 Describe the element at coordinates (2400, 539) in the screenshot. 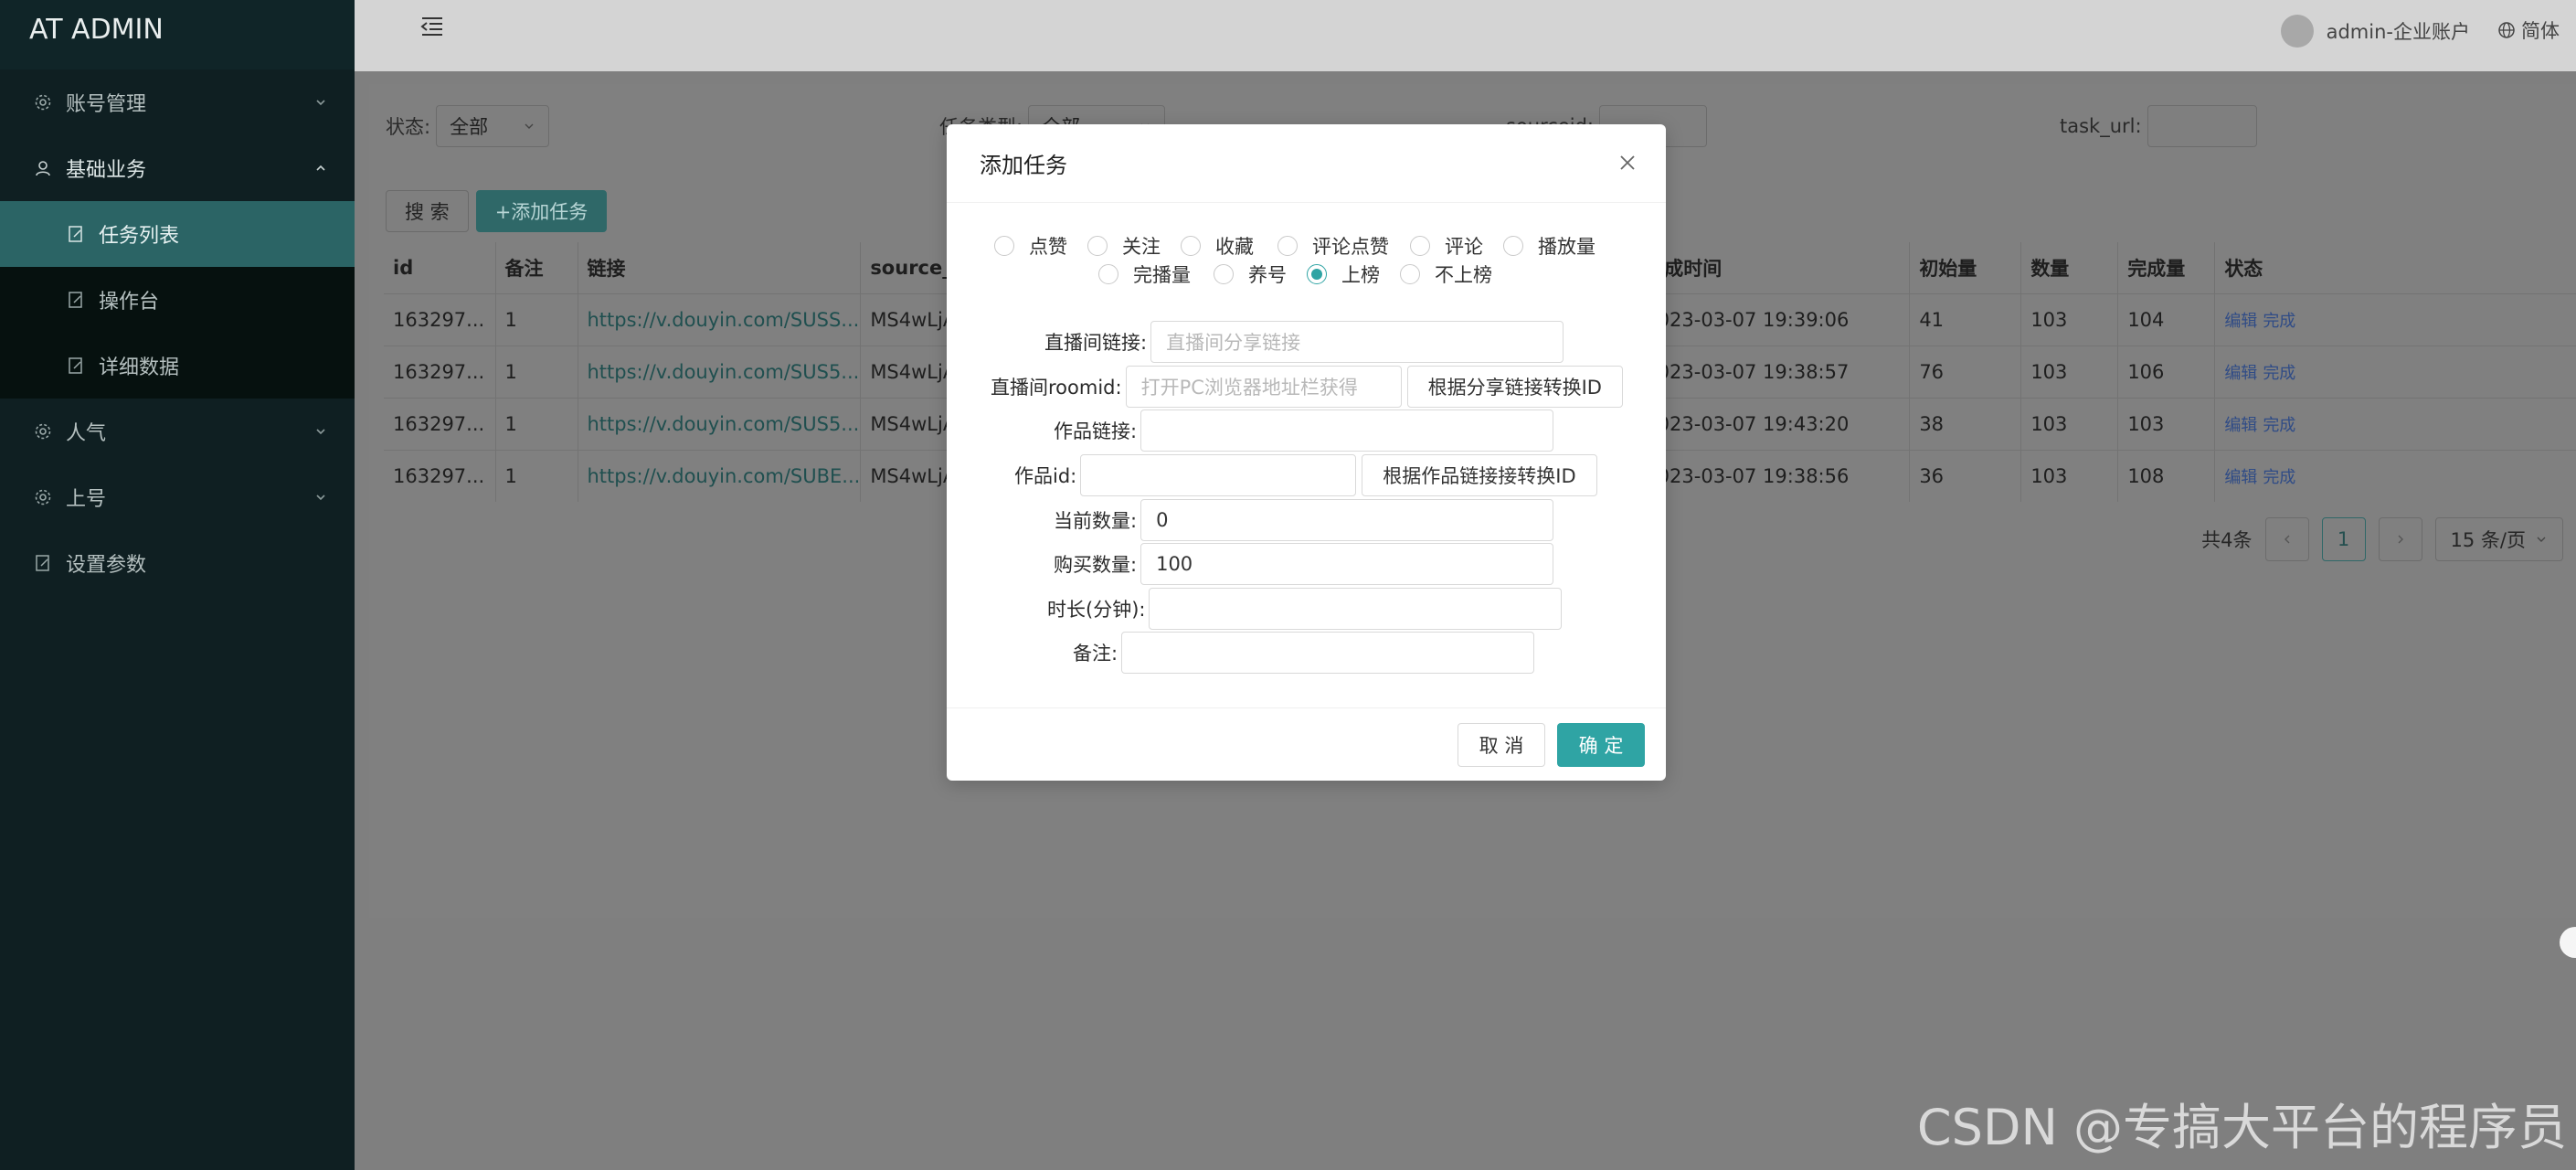

I see `next-page-button` at that location.